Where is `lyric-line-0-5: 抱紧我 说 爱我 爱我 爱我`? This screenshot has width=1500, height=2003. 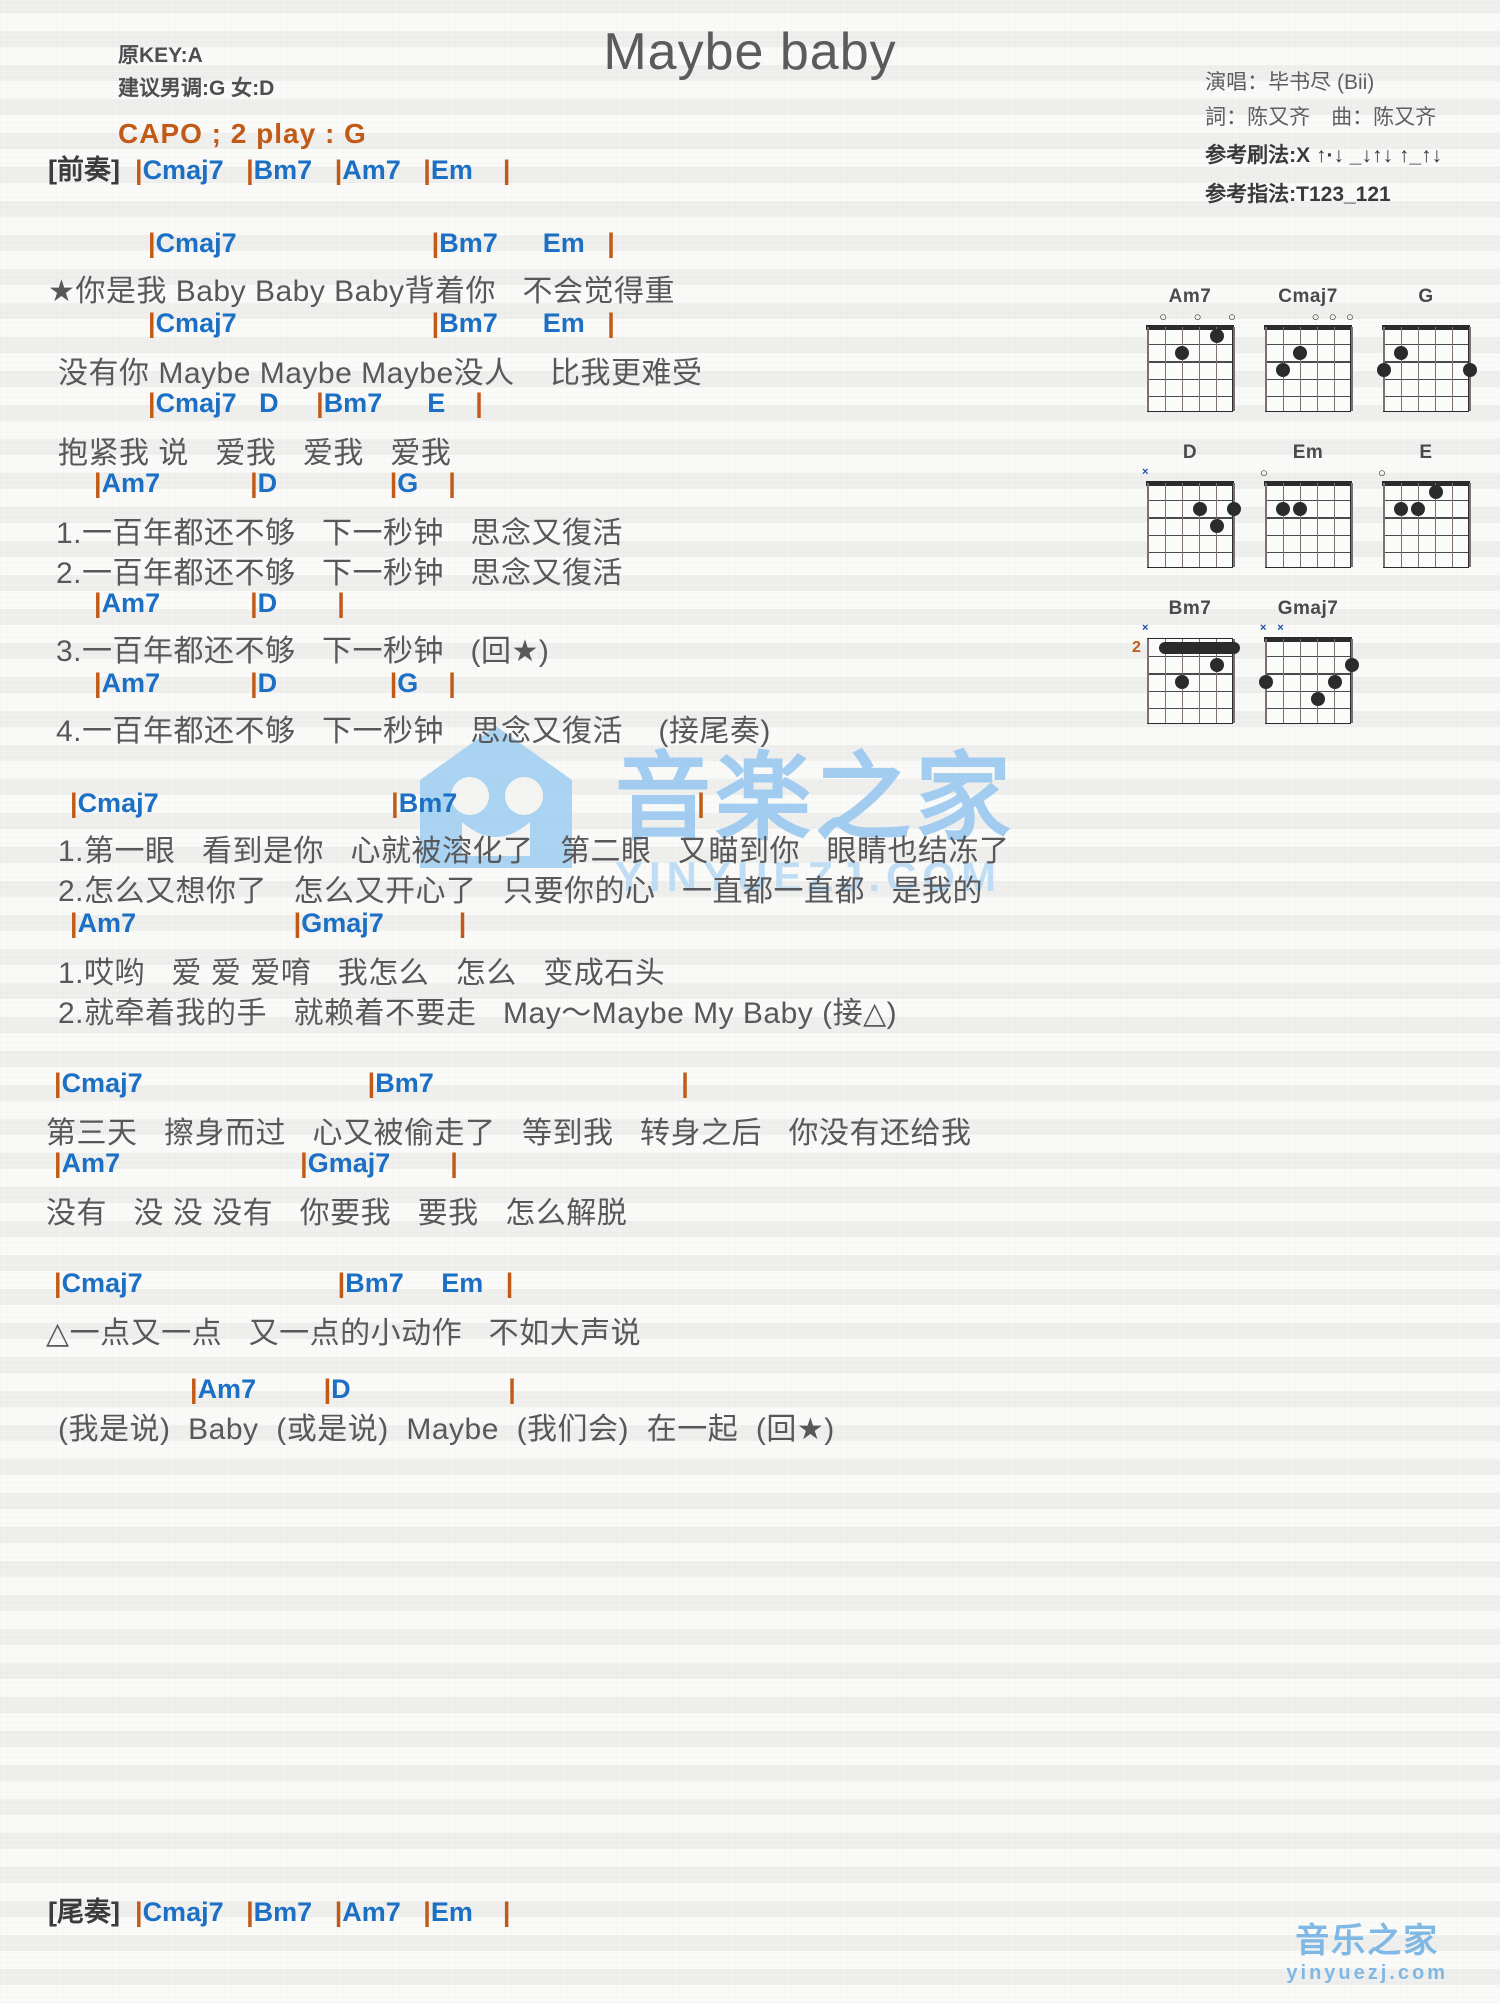
lyric-line-0-5: 抱紧我 说 爱我 爱我 爱我 is located at coordinates (255, 453).